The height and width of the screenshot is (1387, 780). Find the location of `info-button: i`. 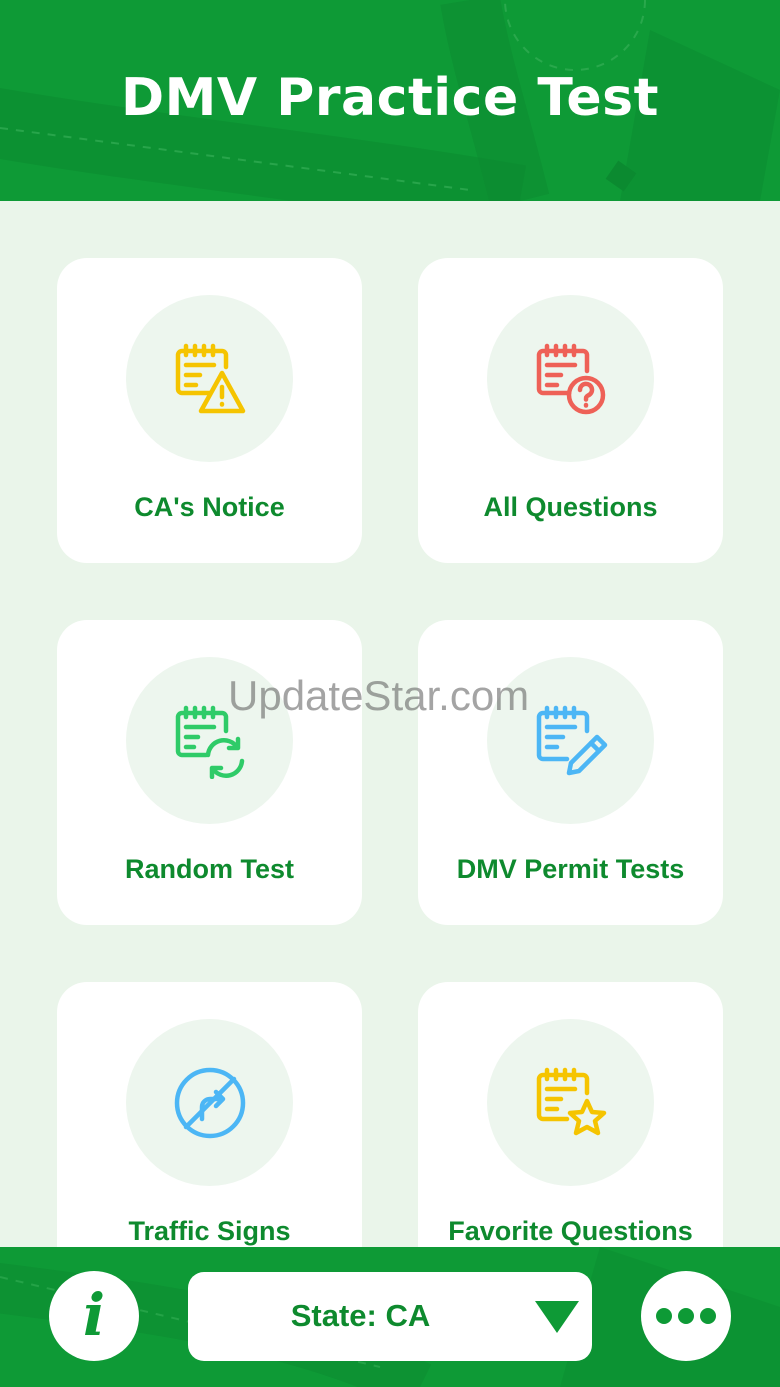

info-button: i is located at coordinates (94, 1316).